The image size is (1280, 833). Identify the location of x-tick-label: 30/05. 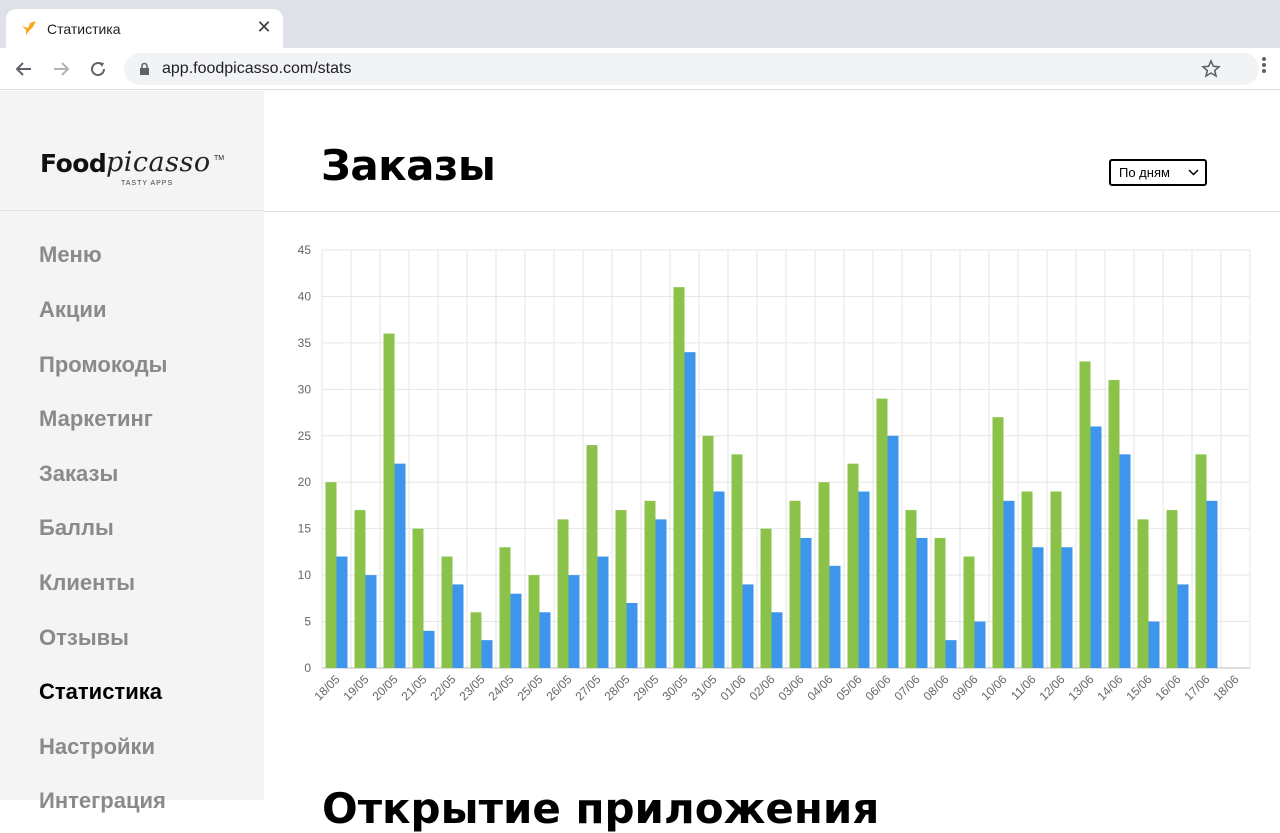
(674, 687).